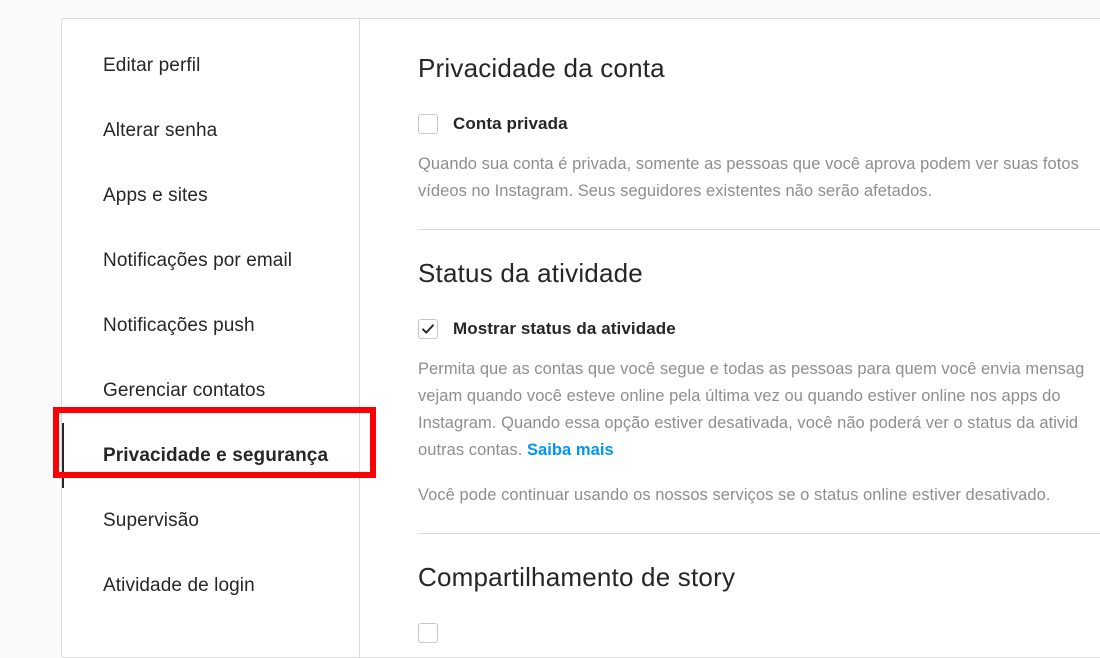 The width and height of the screenshot is (1100, 658). What do you see at coordinates (155, 195) in the screenshot?
I see `sidebar-item-label: Apps e sites` at bounding box center [155, 195].